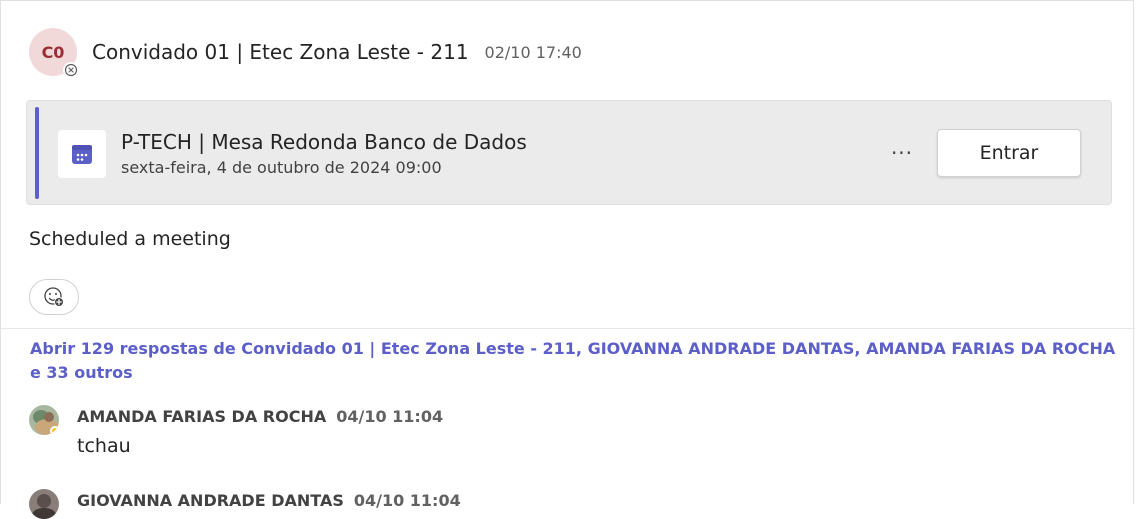  I want to click on join-button: Entrar, so click(1009, 153).